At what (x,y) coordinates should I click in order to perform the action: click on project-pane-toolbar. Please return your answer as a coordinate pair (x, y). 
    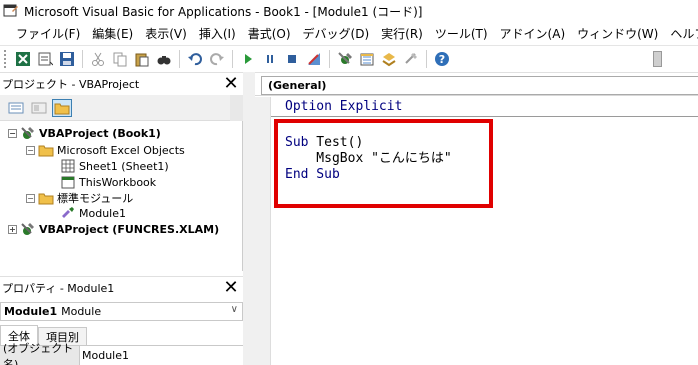
    Looking at the image, I should click on (121, 108).